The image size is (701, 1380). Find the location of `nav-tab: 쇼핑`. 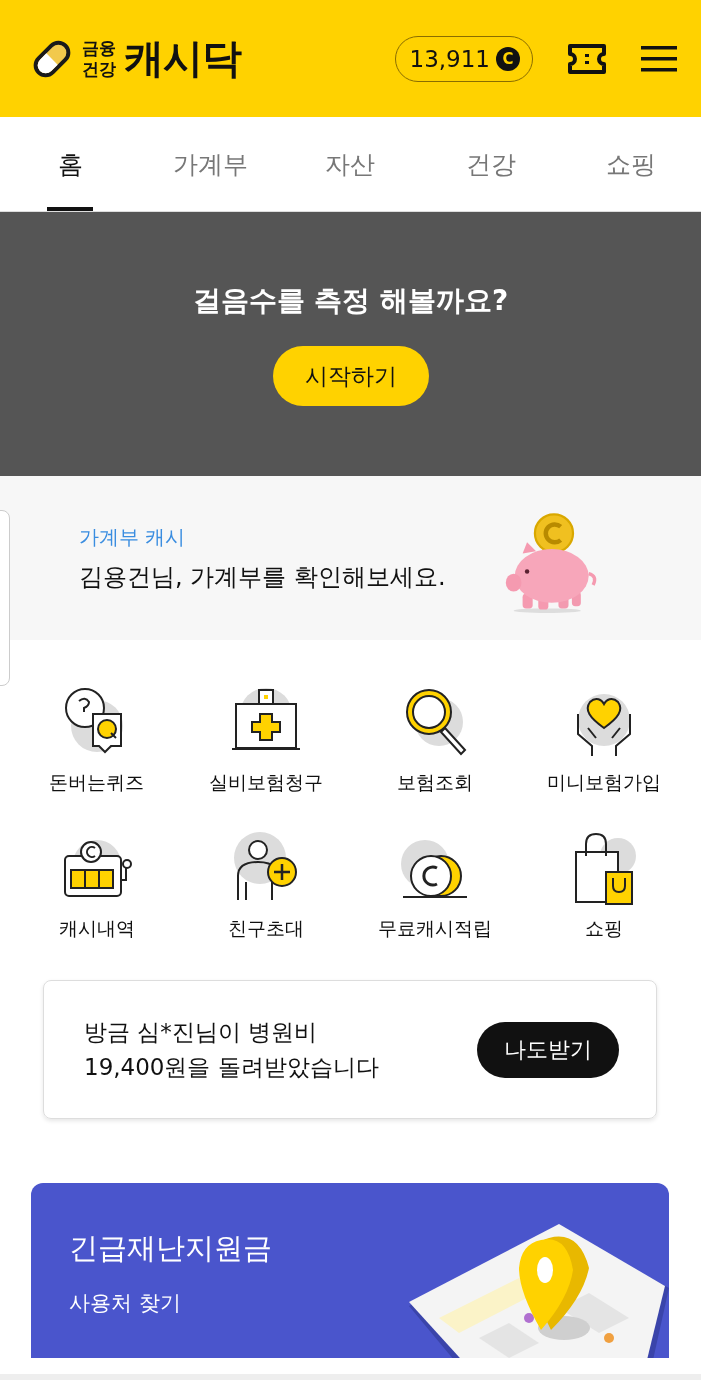

nav-tab: 쇼핑 is located at coordinates (630, 164).